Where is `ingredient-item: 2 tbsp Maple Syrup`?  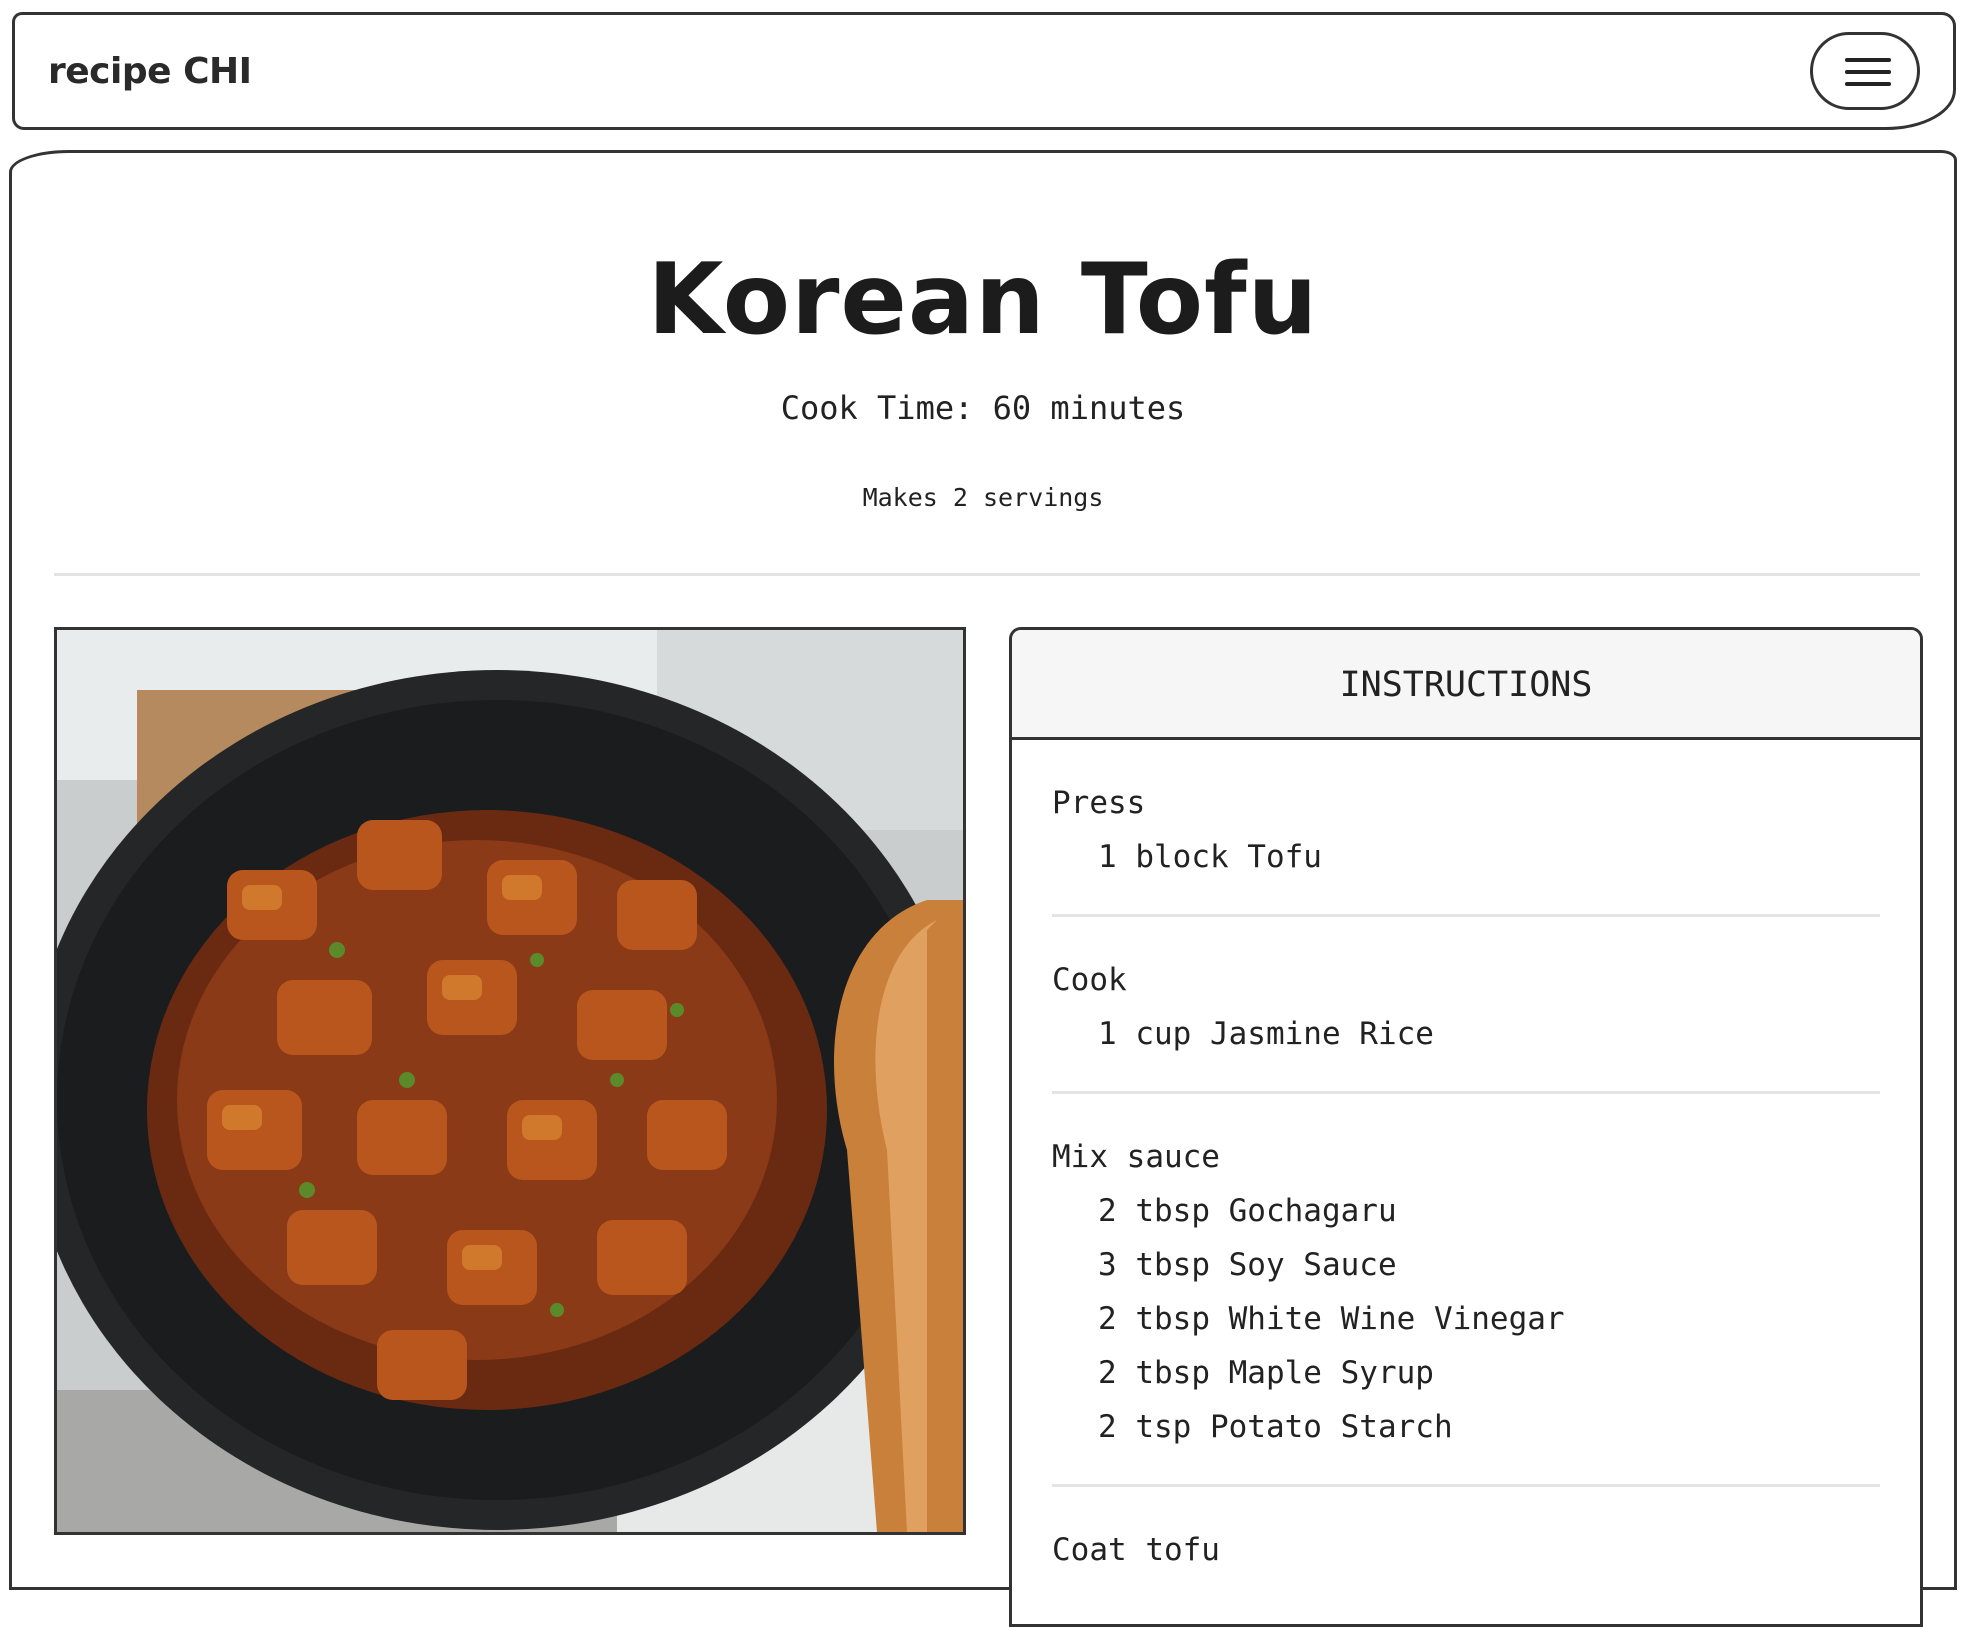
ingredient-item: 2 tbsp Maple Syrup is located at coordinates (1266, 1373).